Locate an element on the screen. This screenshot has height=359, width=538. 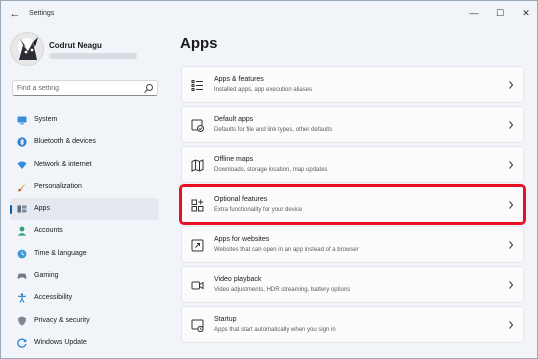
sidebar-item-label: Time & language is located at coordinates (60, 253).